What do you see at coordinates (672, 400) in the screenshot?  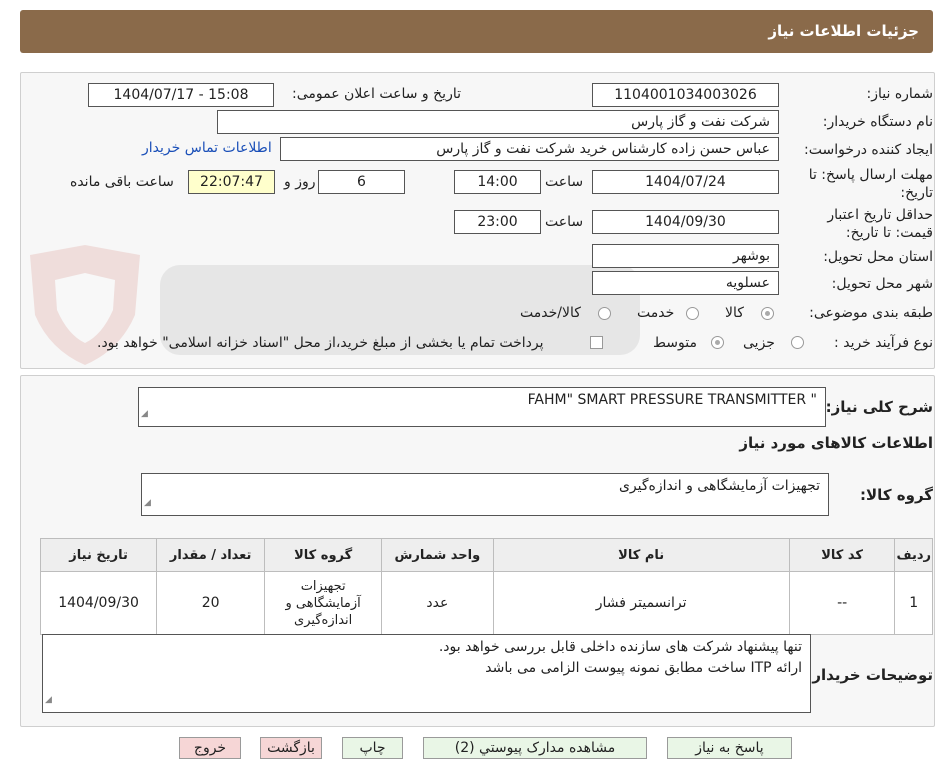 I see `summary-text: FAHM" SMART PRESSURE TRANSMITTER "` at bounding box center [672, 400].